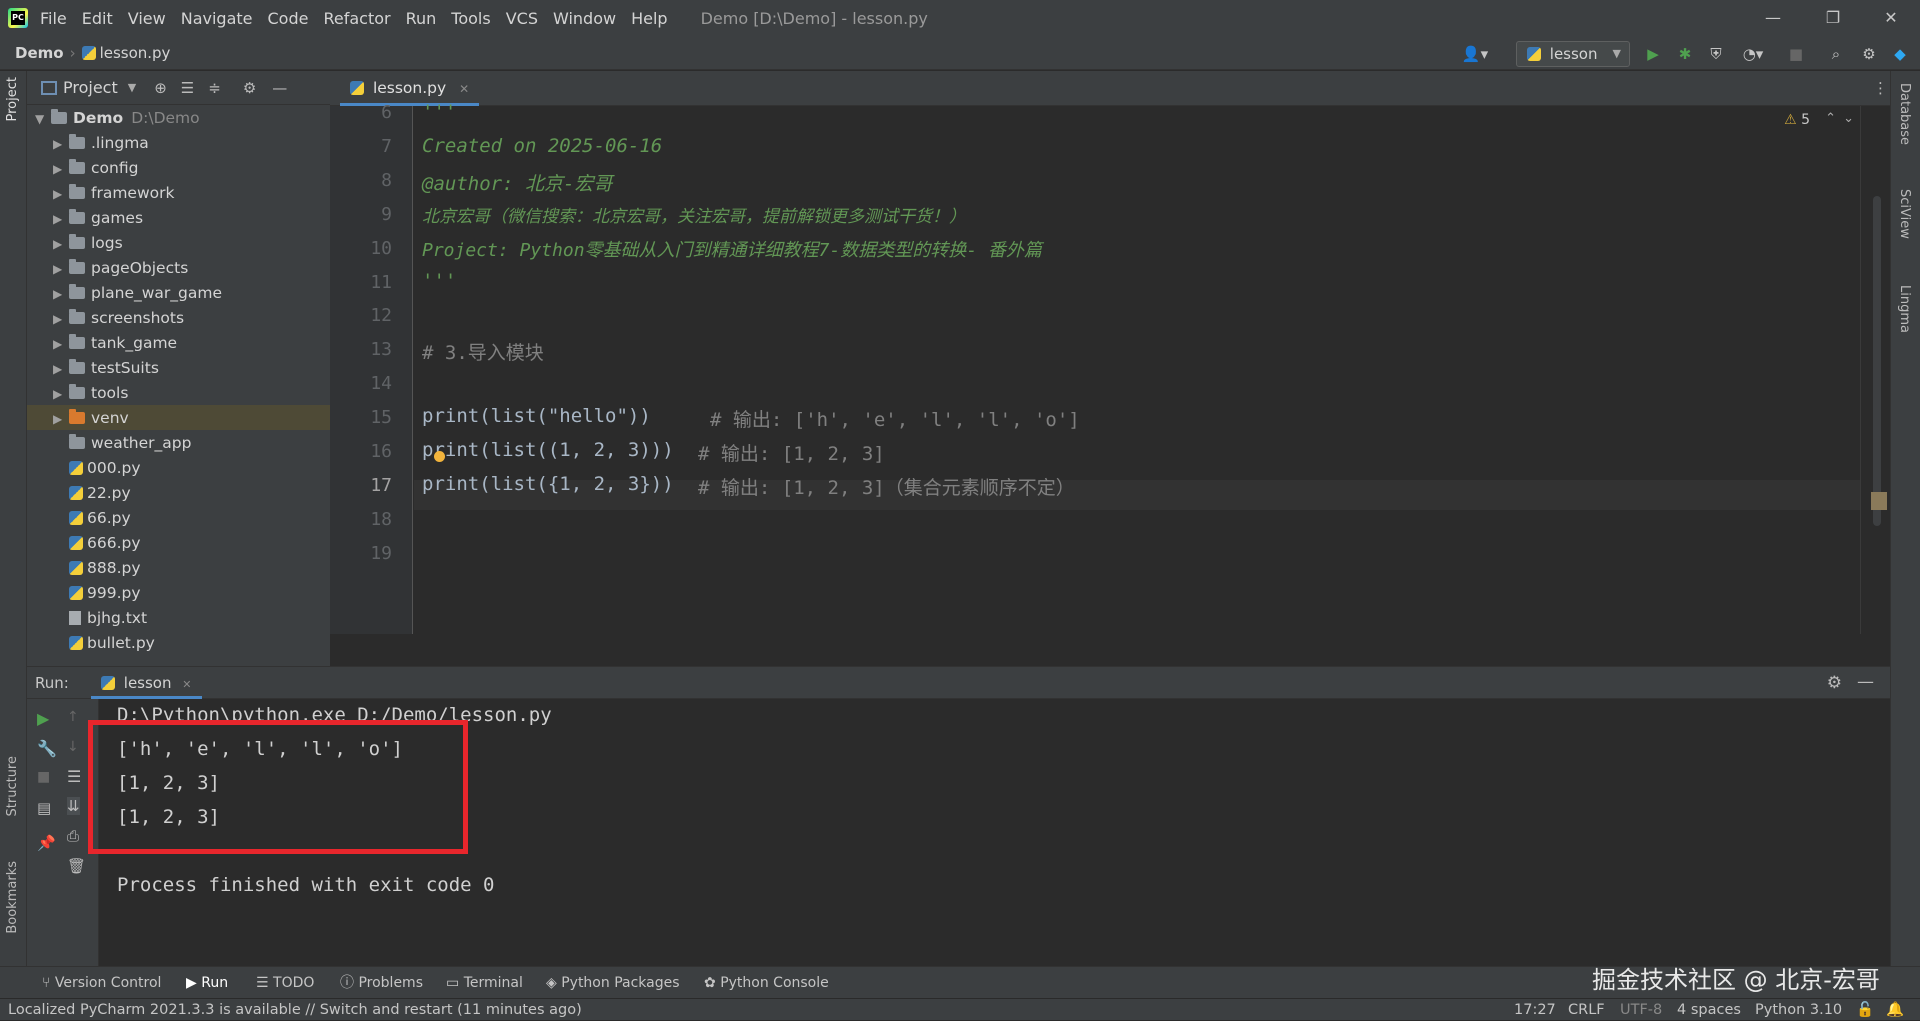  What do you see at coordinates (361, 214) in the screenshot?
I see `line-number-9: 9` at bounding box center [361, 214].